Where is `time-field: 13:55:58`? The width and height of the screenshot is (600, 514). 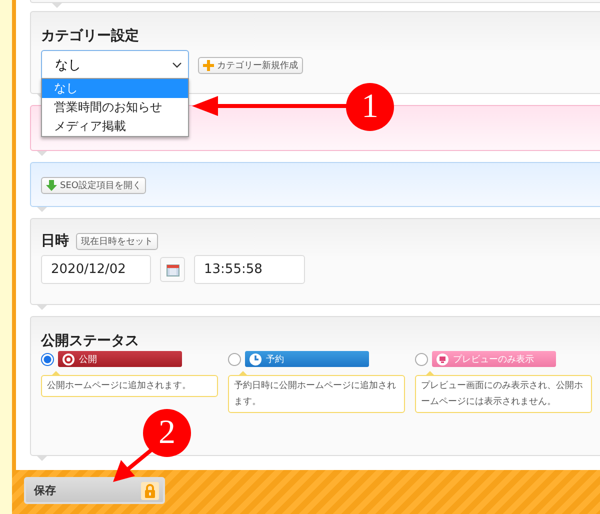 time-field: 13:55:58 is located at coordinates (249, 269).